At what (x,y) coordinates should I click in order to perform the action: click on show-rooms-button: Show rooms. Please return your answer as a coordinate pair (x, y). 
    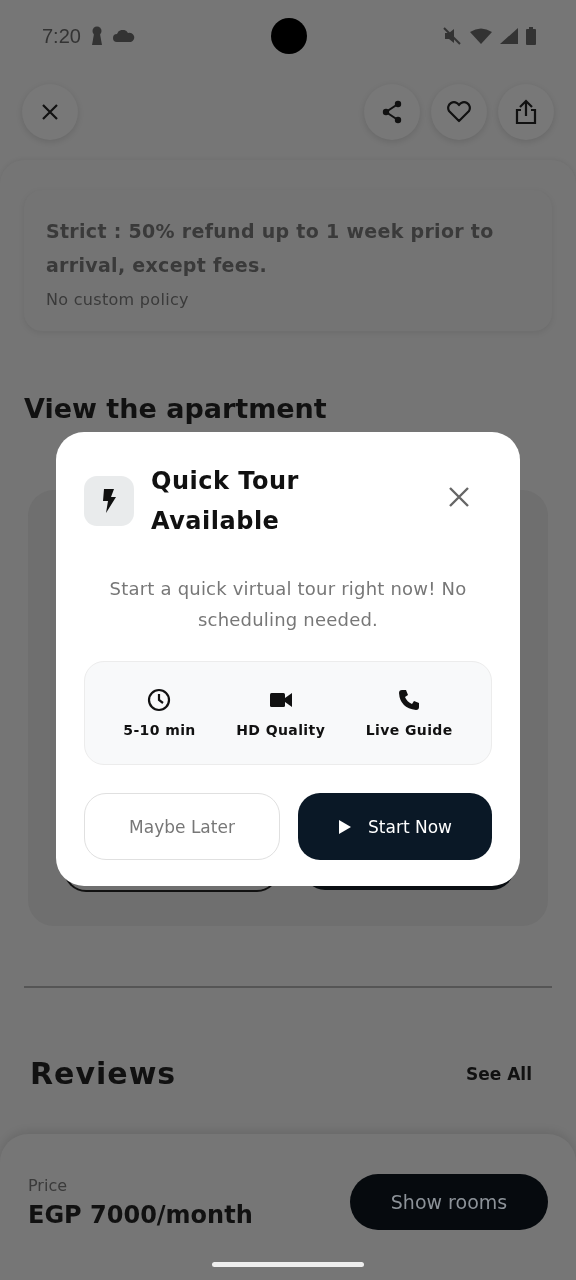
    Looking at the image, I should click on (449, 1202).